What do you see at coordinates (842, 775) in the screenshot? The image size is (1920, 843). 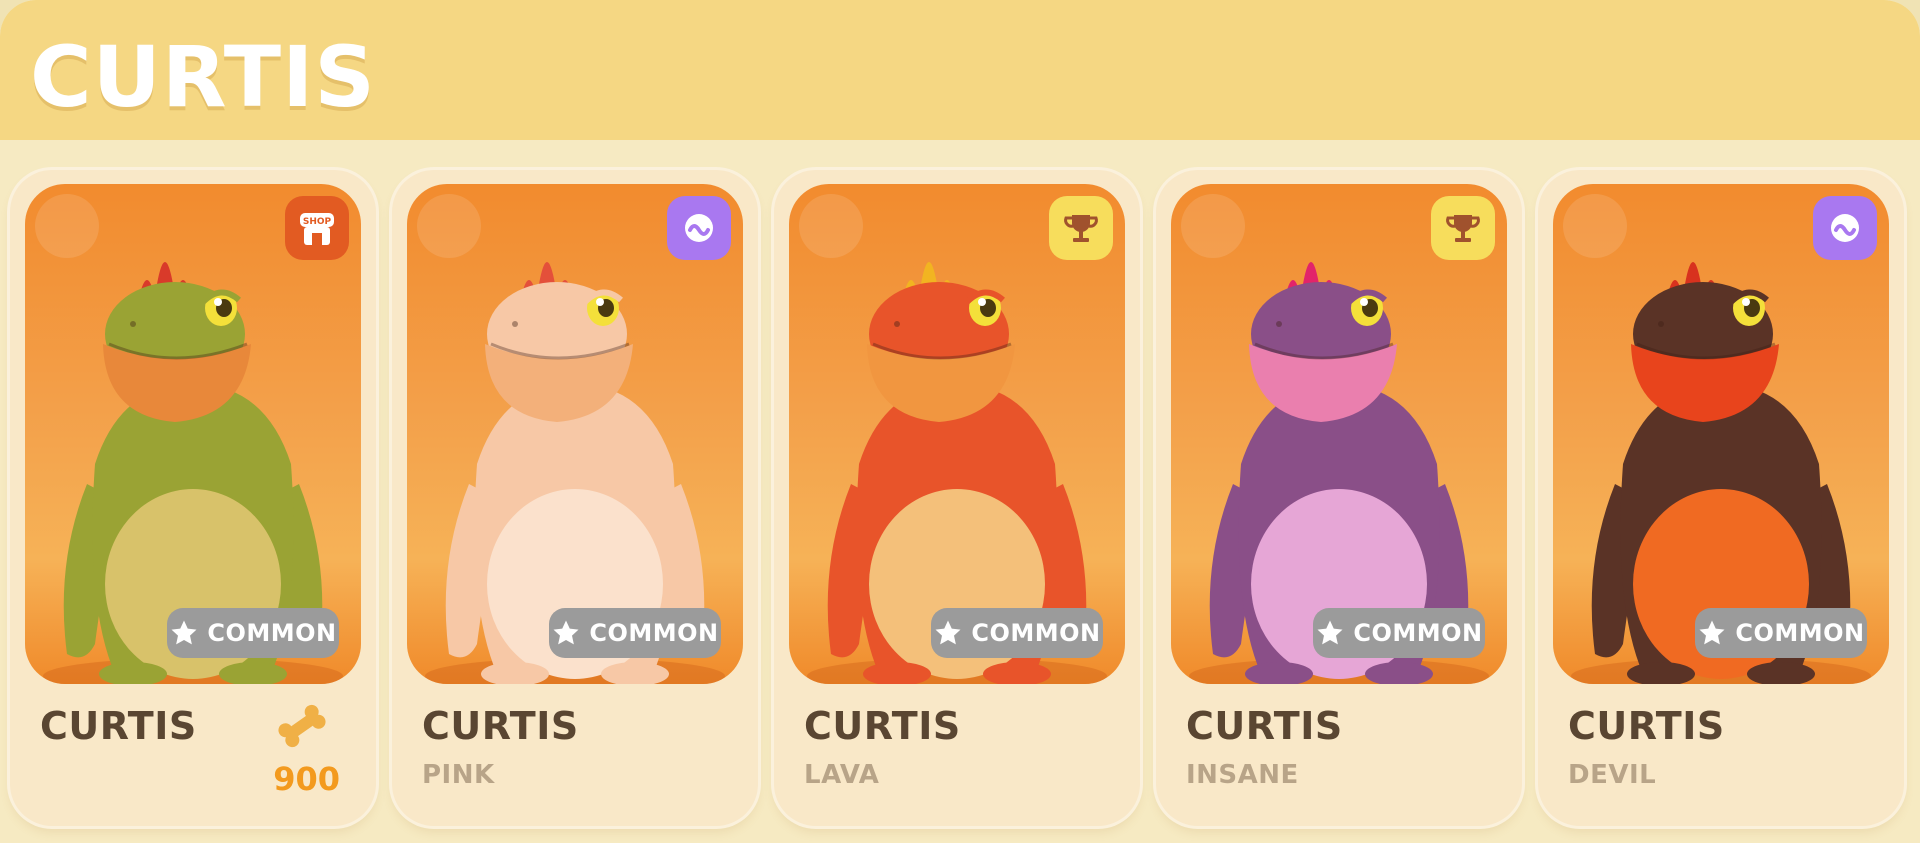 I see `card-variant: LAVA` at bounding box center [842, 775].